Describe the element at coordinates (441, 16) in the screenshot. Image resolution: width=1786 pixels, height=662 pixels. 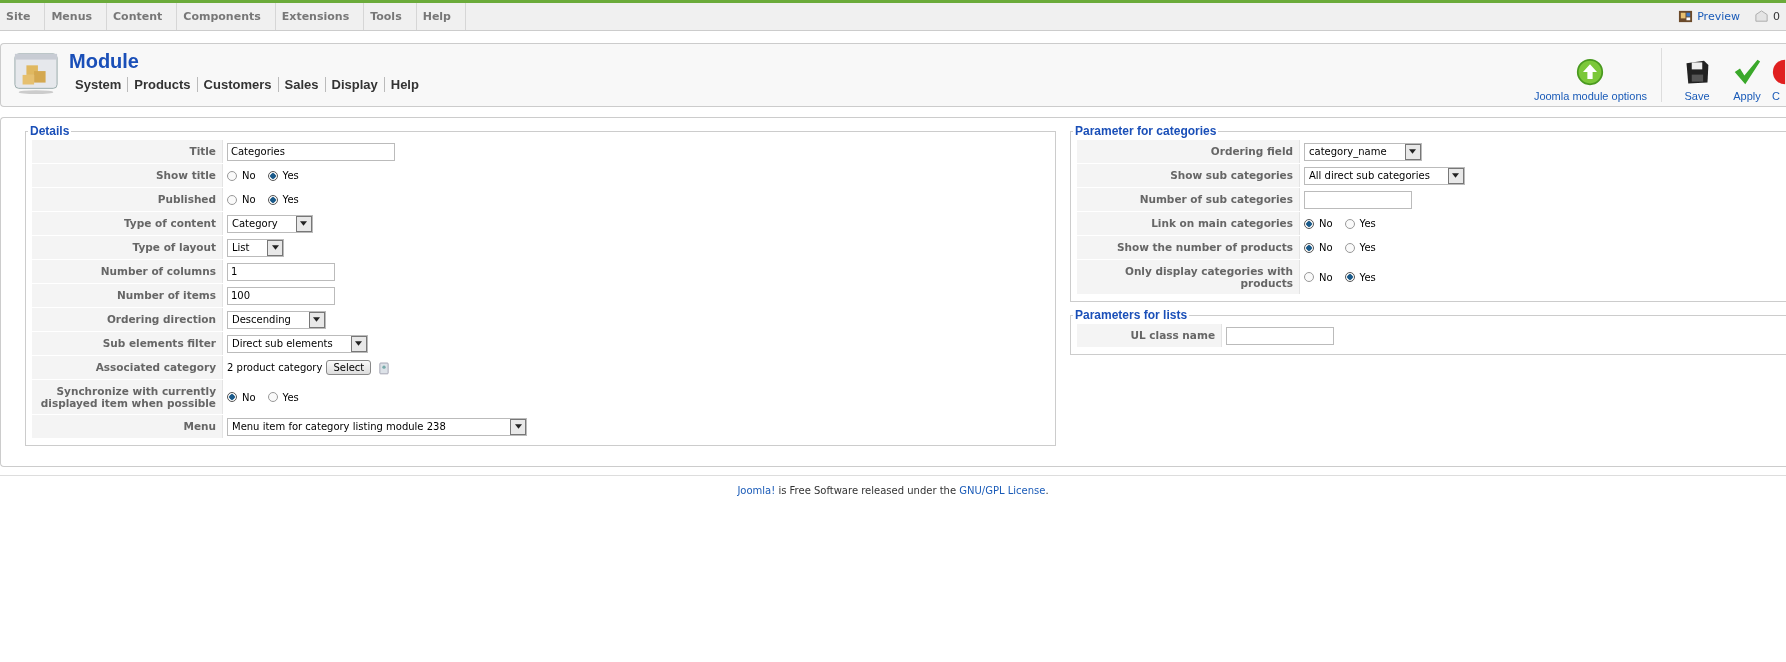
I see `menu-item: Help` at that location.